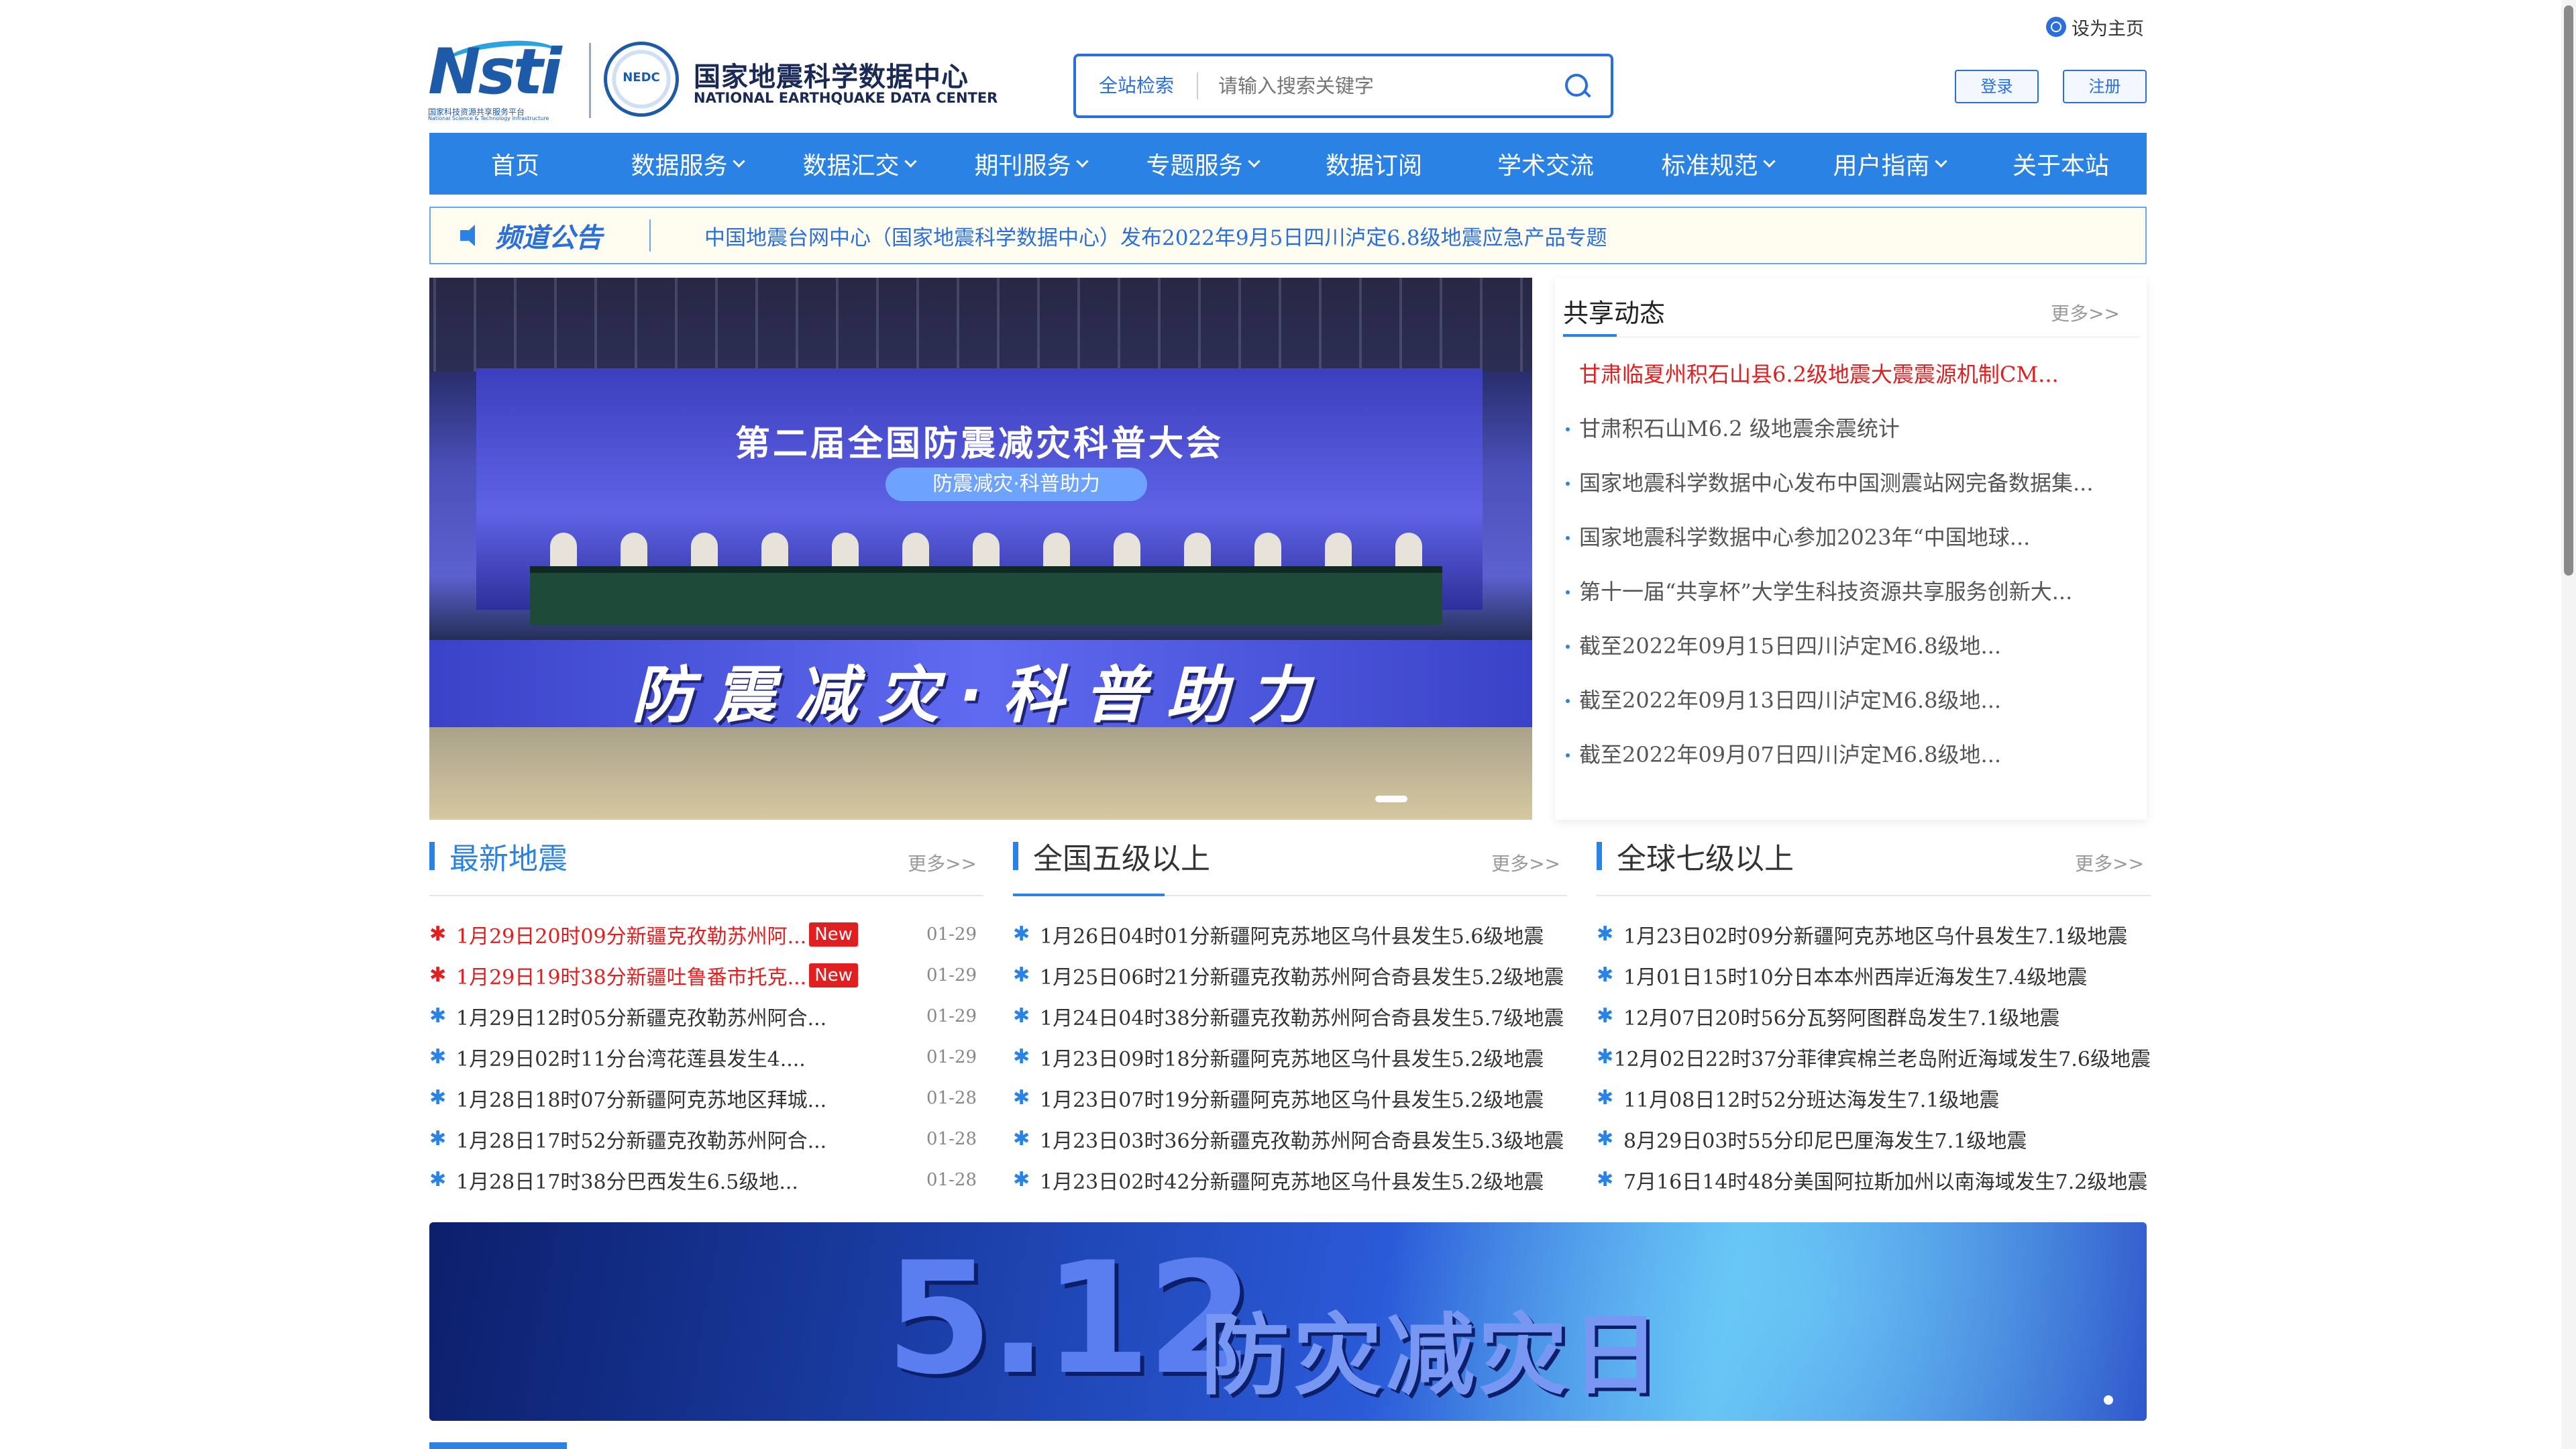 The width and height of the screenshot is (2576, 1449). Describe the element at coordinates (706, 934) in the screenshot. I see `list-item: ✱ 1月29日20时09分新疆克孜勒苏州阿... New 01-29` at that location.